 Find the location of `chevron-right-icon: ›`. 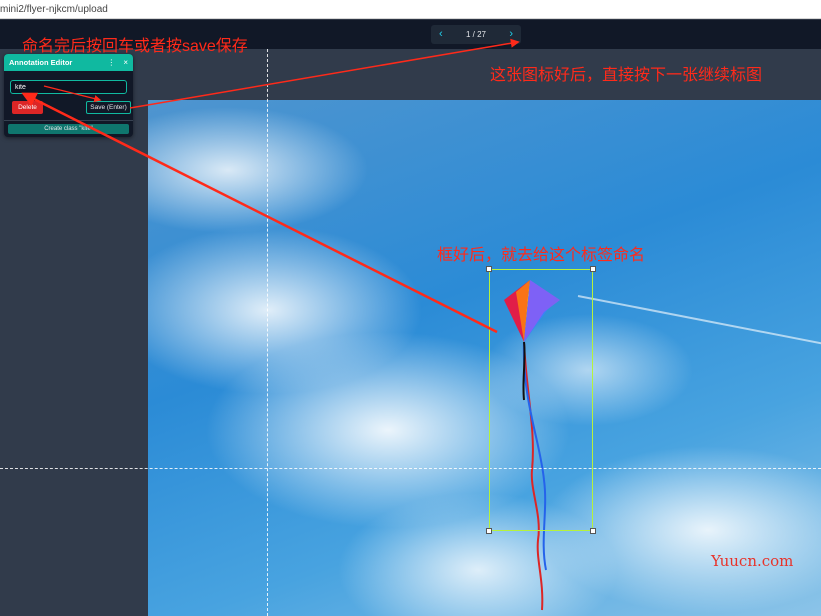

chevron-right-icon: › is located at coordinates (511, 34).